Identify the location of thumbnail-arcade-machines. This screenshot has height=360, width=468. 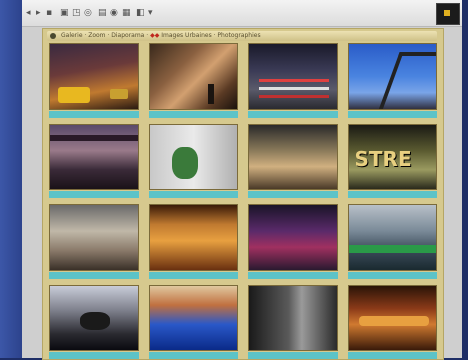
(293, 241).